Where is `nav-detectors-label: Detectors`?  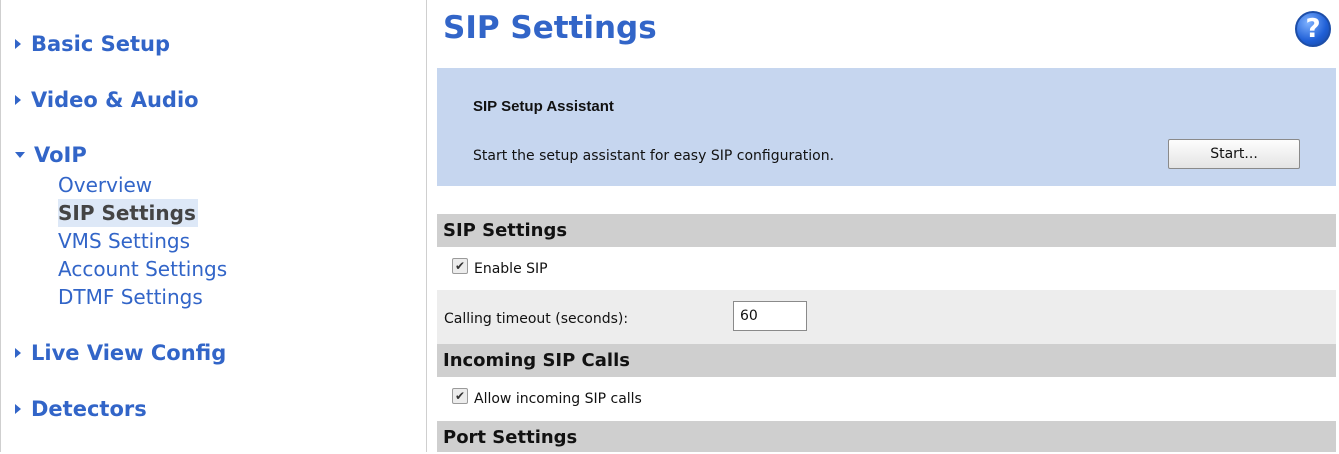 nav-detectors-label: Detectors is located at coordinates (89, 409).